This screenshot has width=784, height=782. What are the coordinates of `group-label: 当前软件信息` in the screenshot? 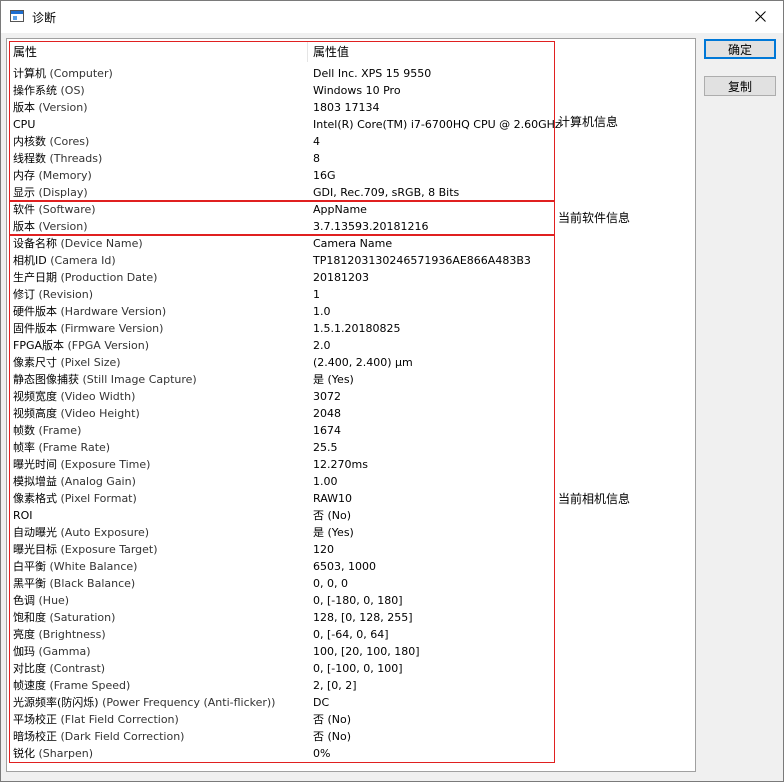 It's located at (594, 218).